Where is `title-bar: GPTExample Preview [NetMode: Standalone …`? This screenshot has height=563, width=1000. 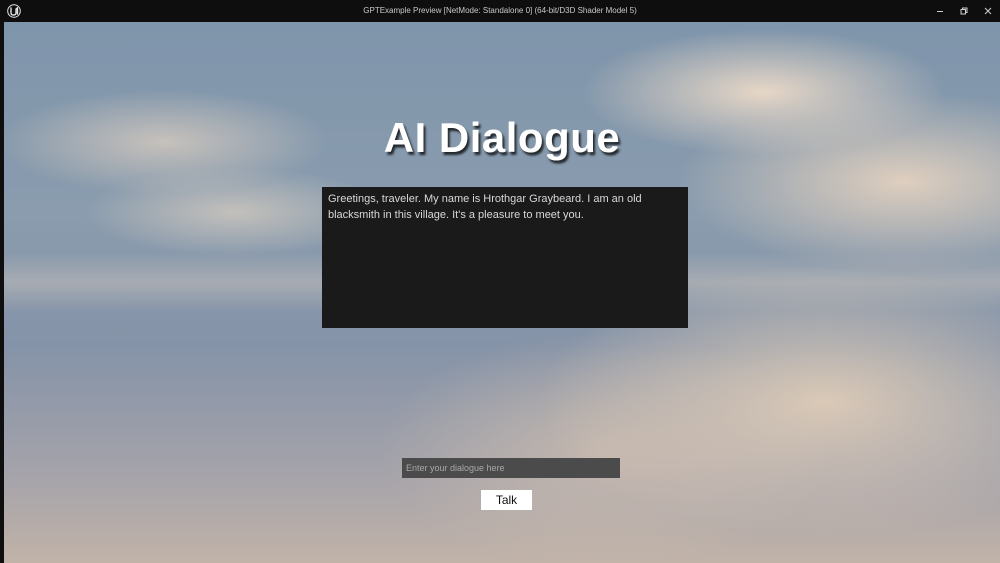
title-bar: GPTExample Preview [NetMode: Standalone … is located at coordinates (500, 11).